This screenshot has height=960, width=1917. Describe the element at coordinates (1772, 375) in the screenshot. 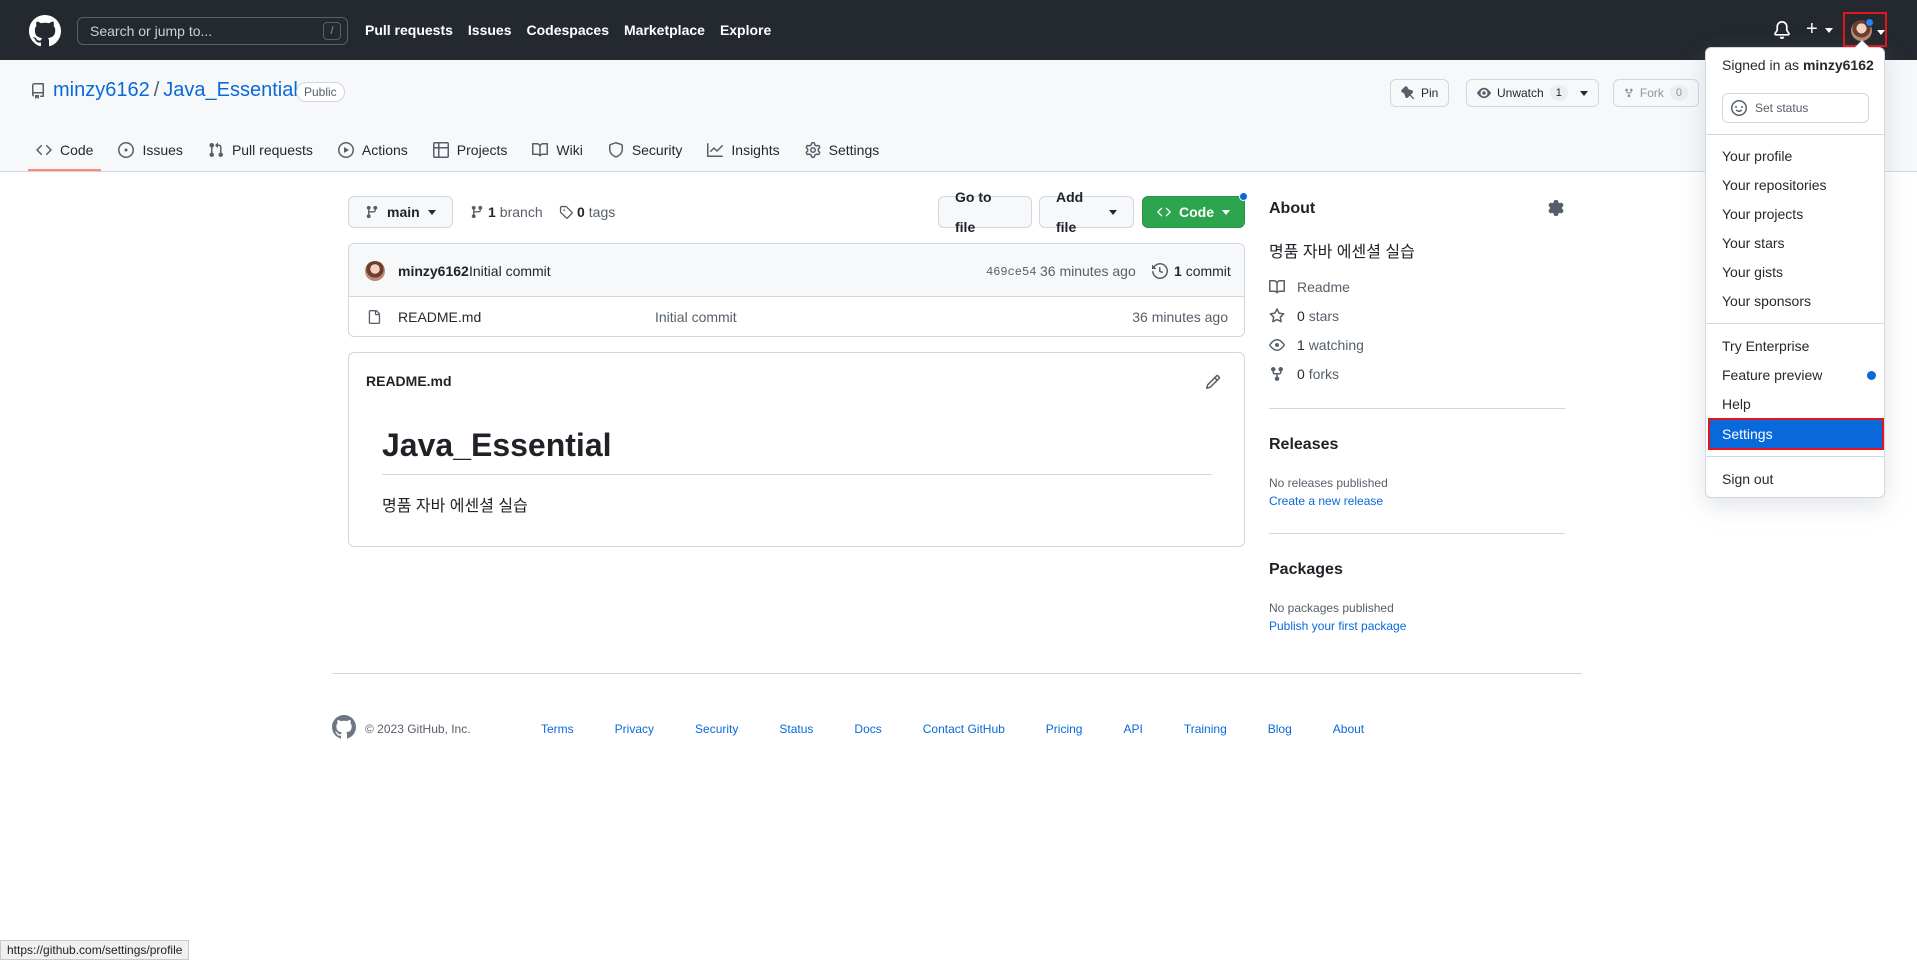

I see `menu-item-feature-preview: Feature preview` at that location.